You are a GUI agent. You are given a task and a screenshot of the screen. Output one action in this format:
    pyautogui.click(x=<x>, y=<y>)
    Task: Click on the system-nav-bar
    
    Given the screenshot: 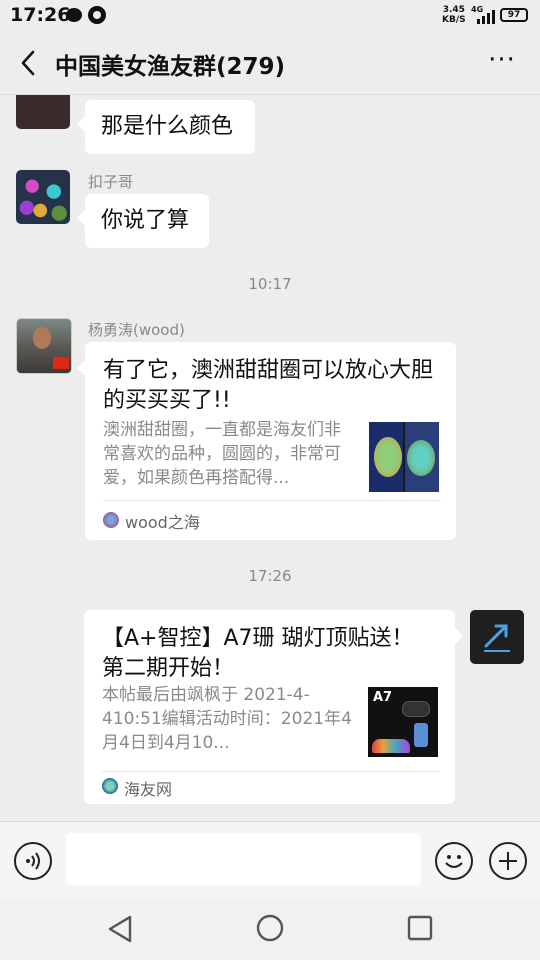 What is the action you would take?
    pyautogui.click(x=270, y=929)
    